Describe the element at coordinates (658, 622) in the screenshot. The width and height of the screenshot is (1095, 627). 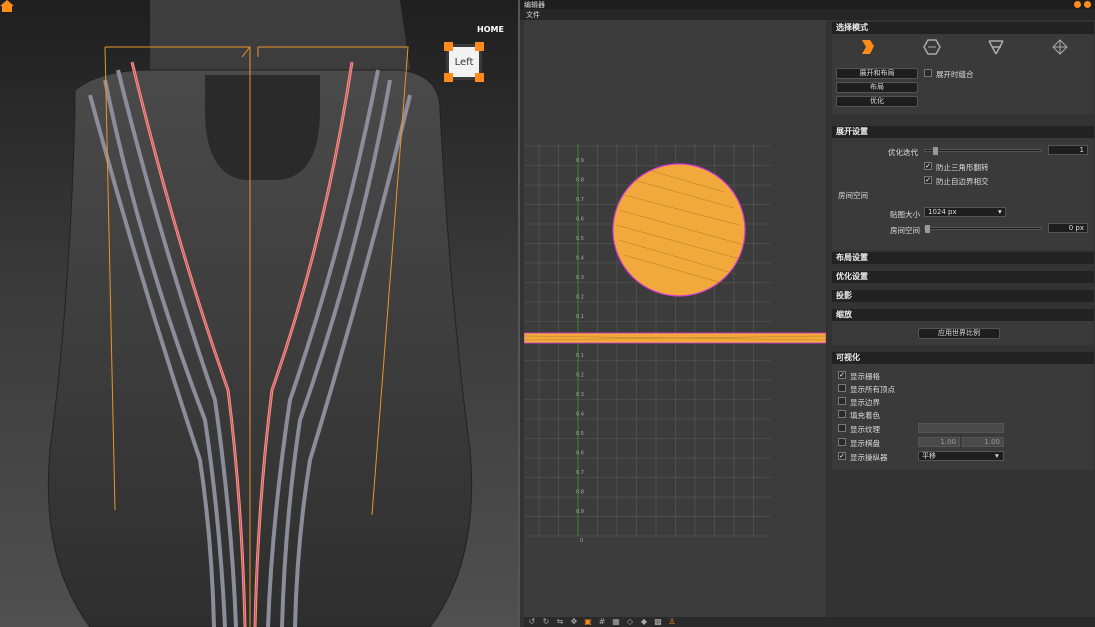
I see `pattern-icon: ▩` at that location.